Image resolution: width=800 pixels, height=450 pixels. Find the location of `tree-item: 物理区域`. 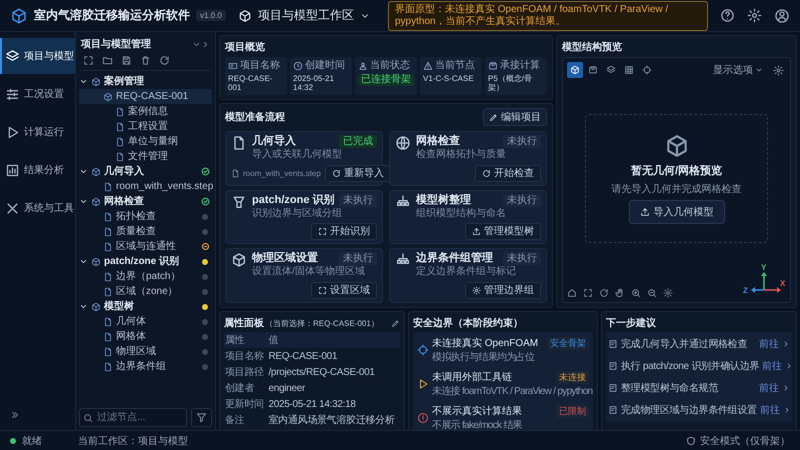

tree-item: 物理区域 is located at coordinates (145, 351).